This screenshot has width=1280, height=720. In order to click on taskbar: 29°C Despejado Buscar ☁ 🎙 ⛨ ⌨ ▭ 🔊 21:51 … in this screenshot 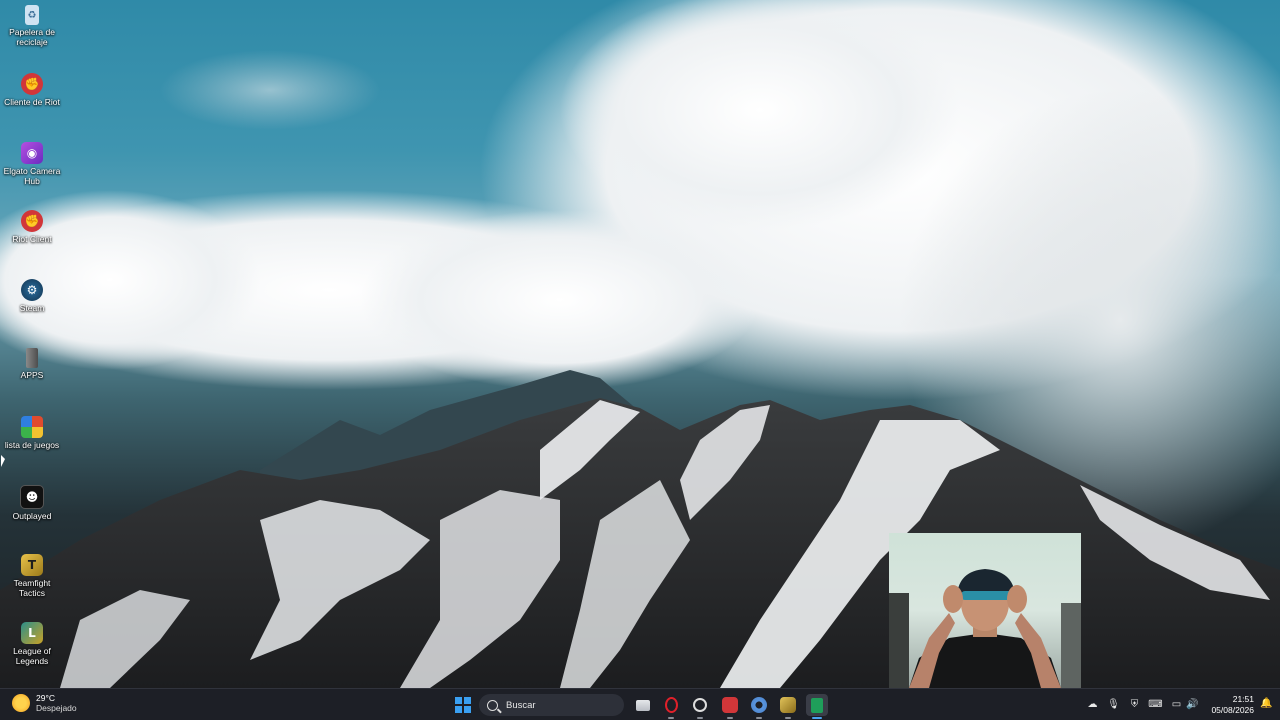, I will do `click(640, 704)`.